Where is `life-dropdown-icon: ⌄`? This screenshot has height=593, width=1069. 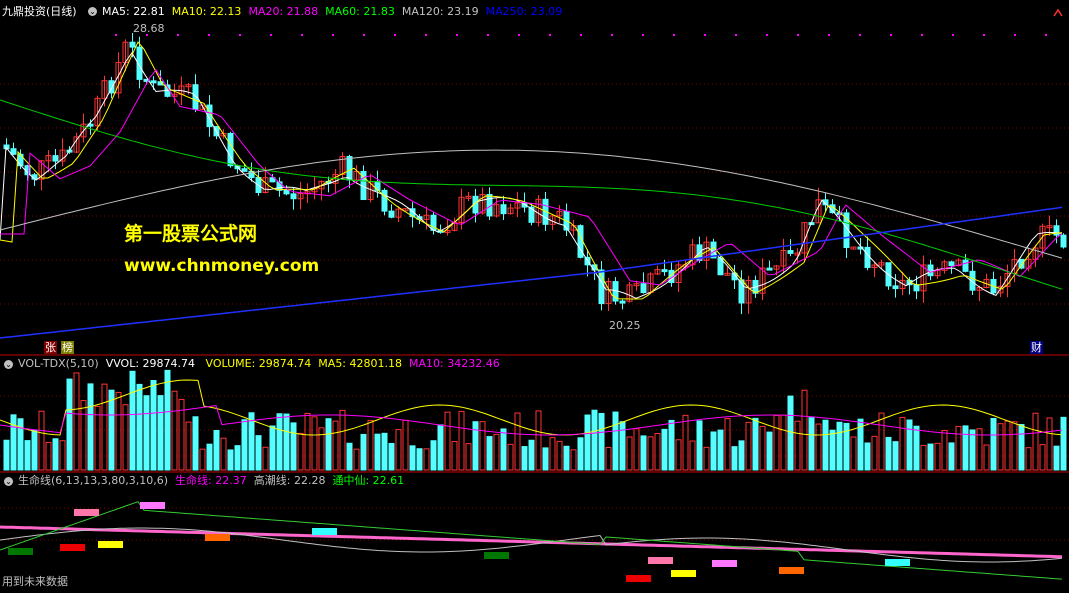 life-dropdown-icon: ⌄ is located at coordinates (8, 481).